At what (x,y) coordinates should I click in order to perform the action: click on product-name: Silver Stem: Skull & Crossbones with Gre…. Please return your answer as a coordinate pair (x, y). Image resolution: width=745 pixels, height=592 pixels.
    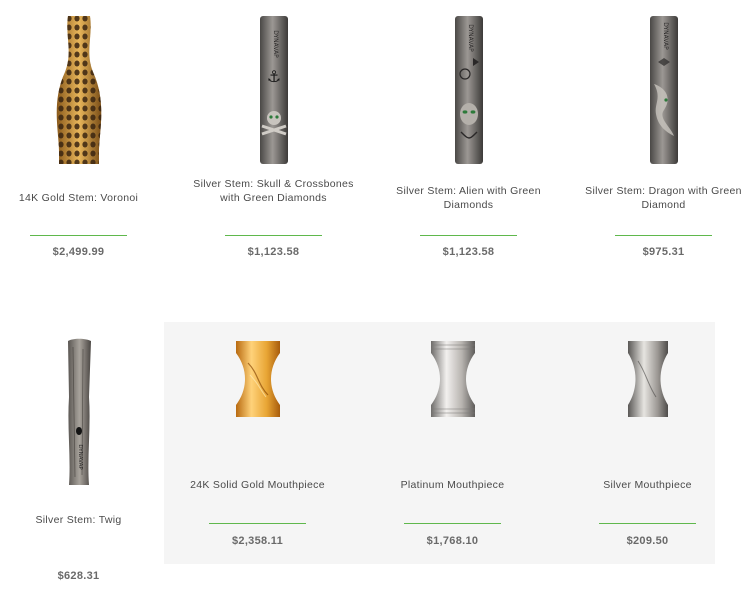
    Looking at the image, I should click on (273, 191).